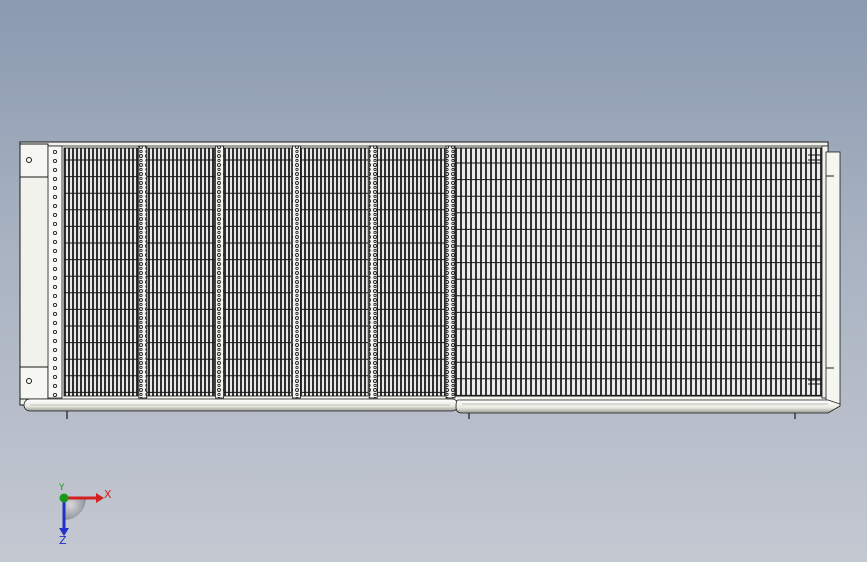  I want to click on orientation-triad: X Y Z, so click(80, 515).